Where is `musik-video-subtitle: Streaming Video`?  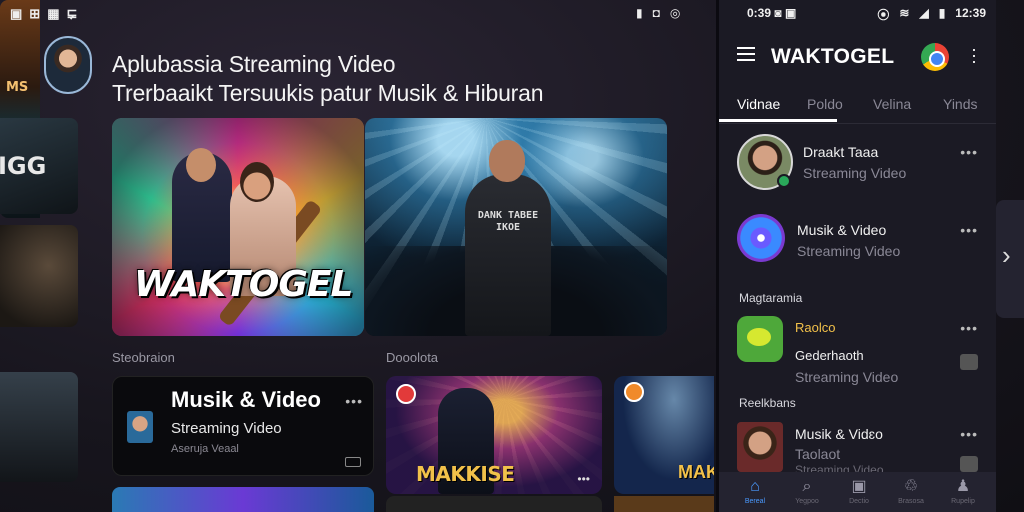 musik-video-subtitle: Streaming Video is located at coordinates (226, 428).